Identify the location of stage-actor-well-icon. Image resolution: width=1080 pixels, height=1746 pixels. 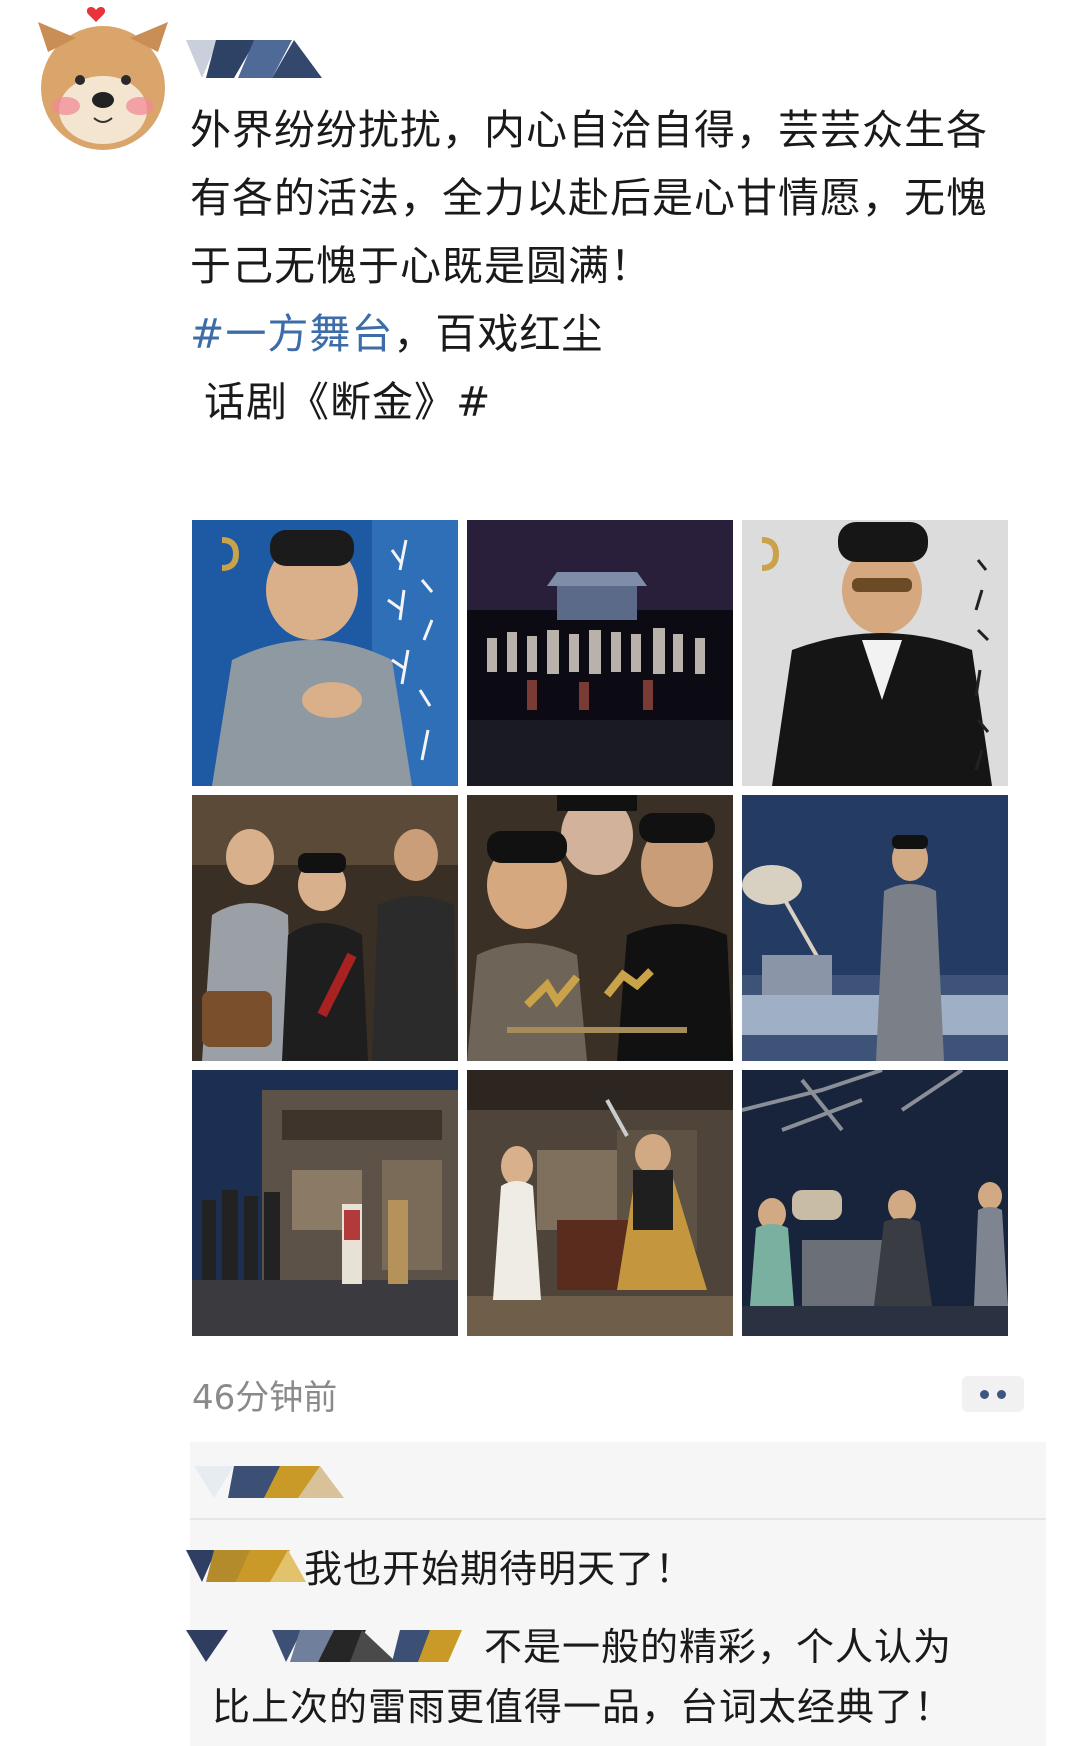
(875, 928).